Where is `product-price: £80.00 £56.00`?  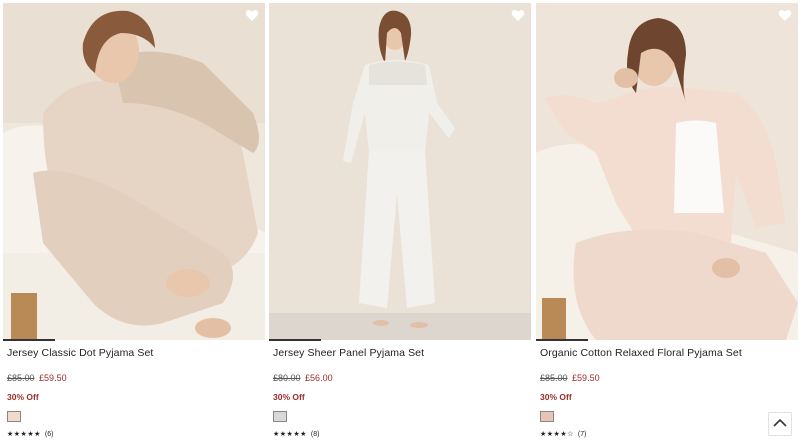 product-price: £80.00 £56.00 is located at coordinates (303, 378).